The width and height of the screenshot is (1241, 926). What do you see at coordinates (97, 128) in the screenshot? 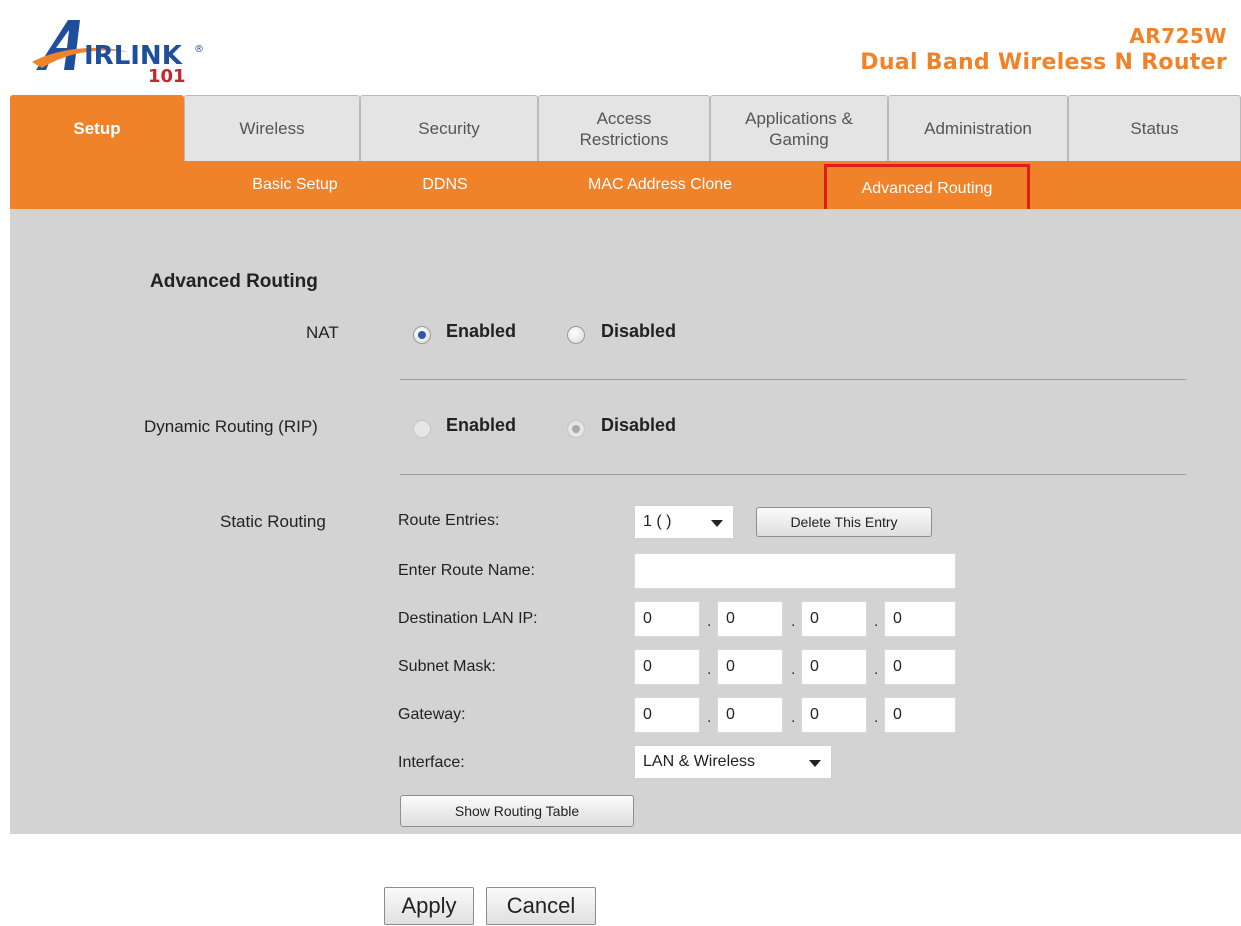
I see `tab-setup: Setup` at bounding box center [97, 128].